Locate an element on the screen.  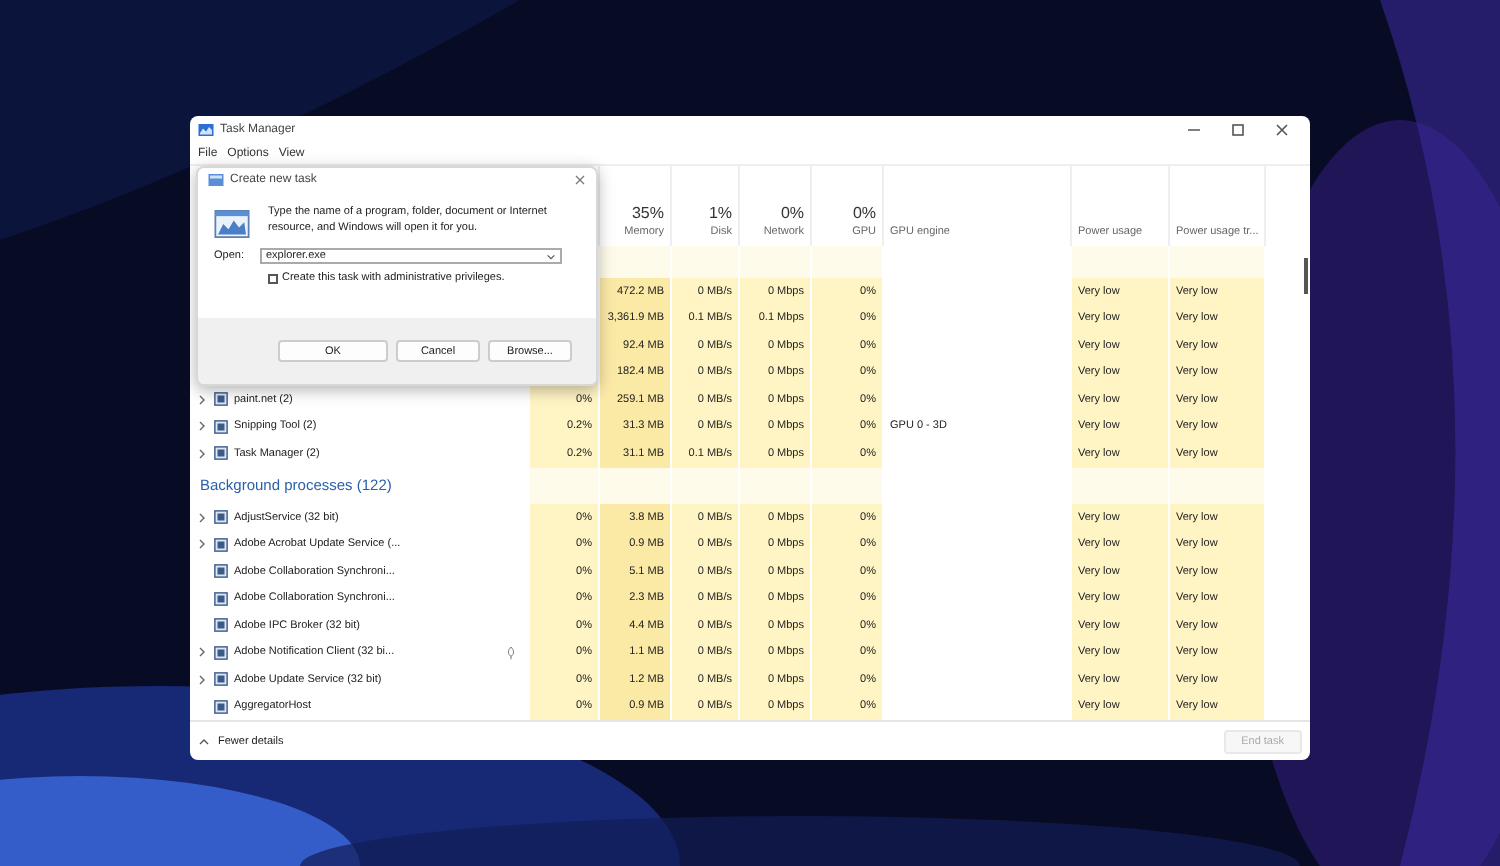
caret-up-icon is located at coordinates (204, 741).